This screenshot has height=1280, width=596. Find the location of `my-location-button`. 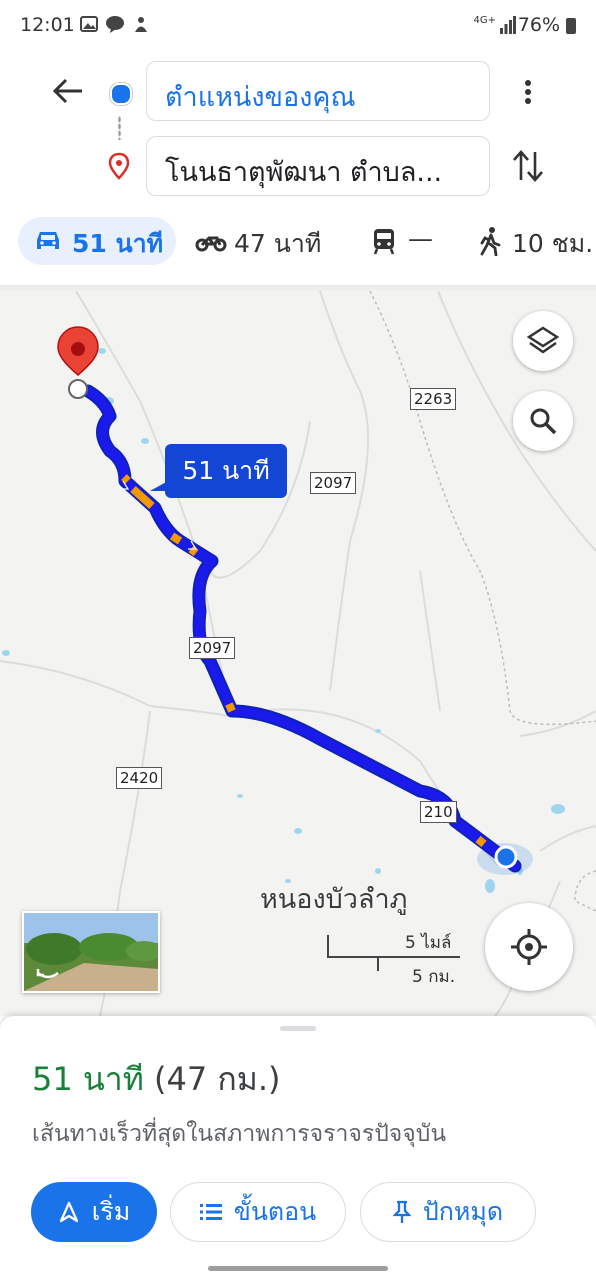

my-location-button is located at coordinates (529, 947).